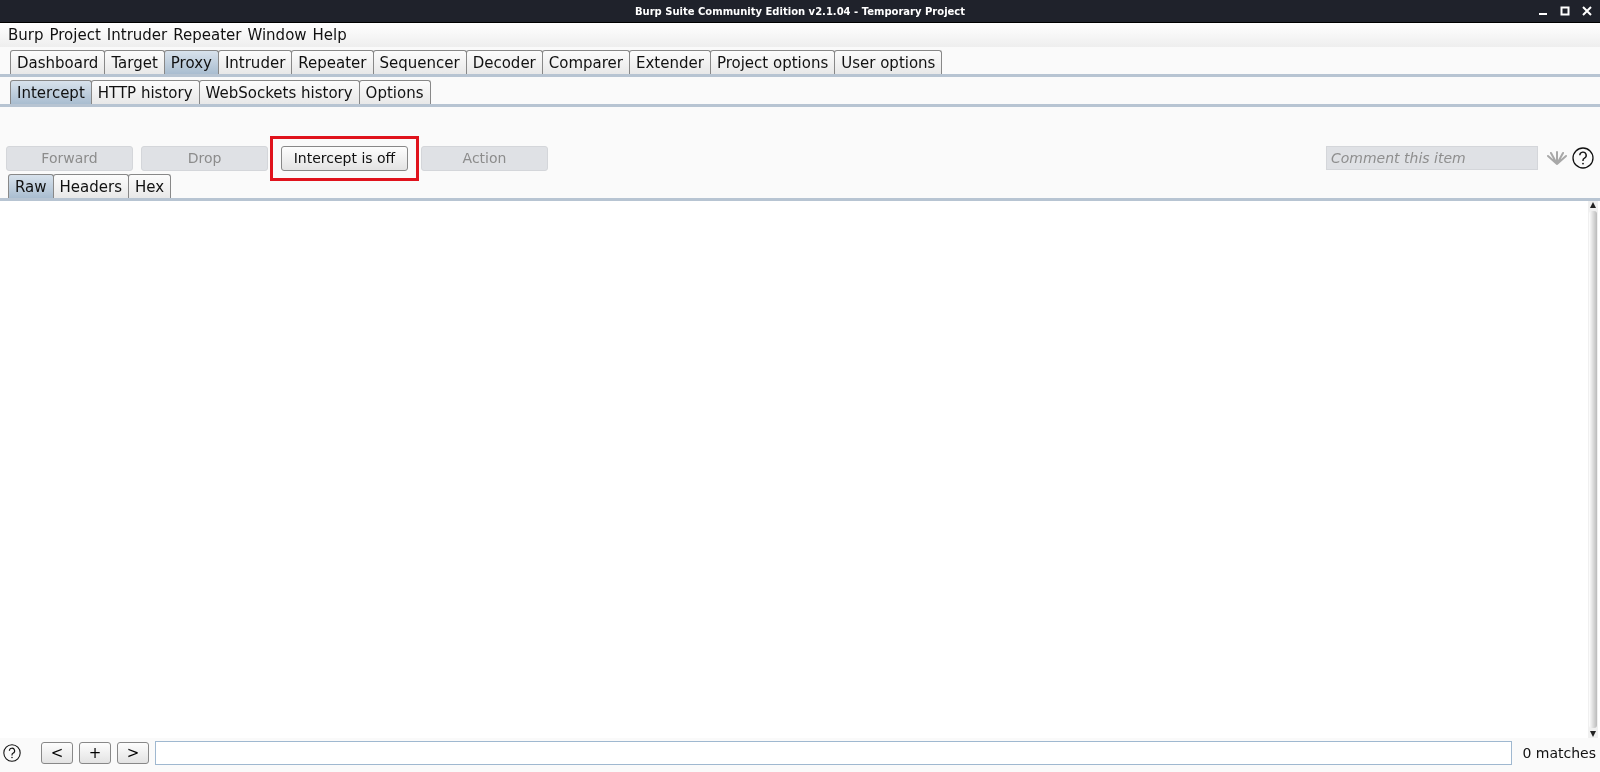 The width and height of the screenshot is (1600, 772). I want to click on main-tab: Project options, so click(772, 62).